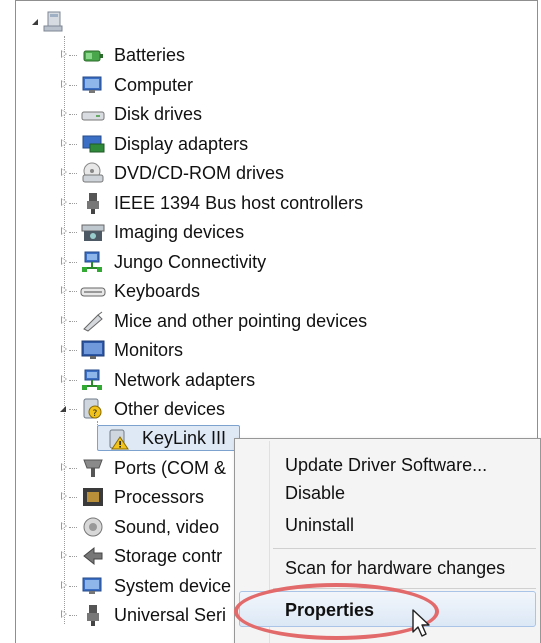 This screenshot has width=541, height=643. I want to click on mouse-pointer-icon, so click(421, 623).